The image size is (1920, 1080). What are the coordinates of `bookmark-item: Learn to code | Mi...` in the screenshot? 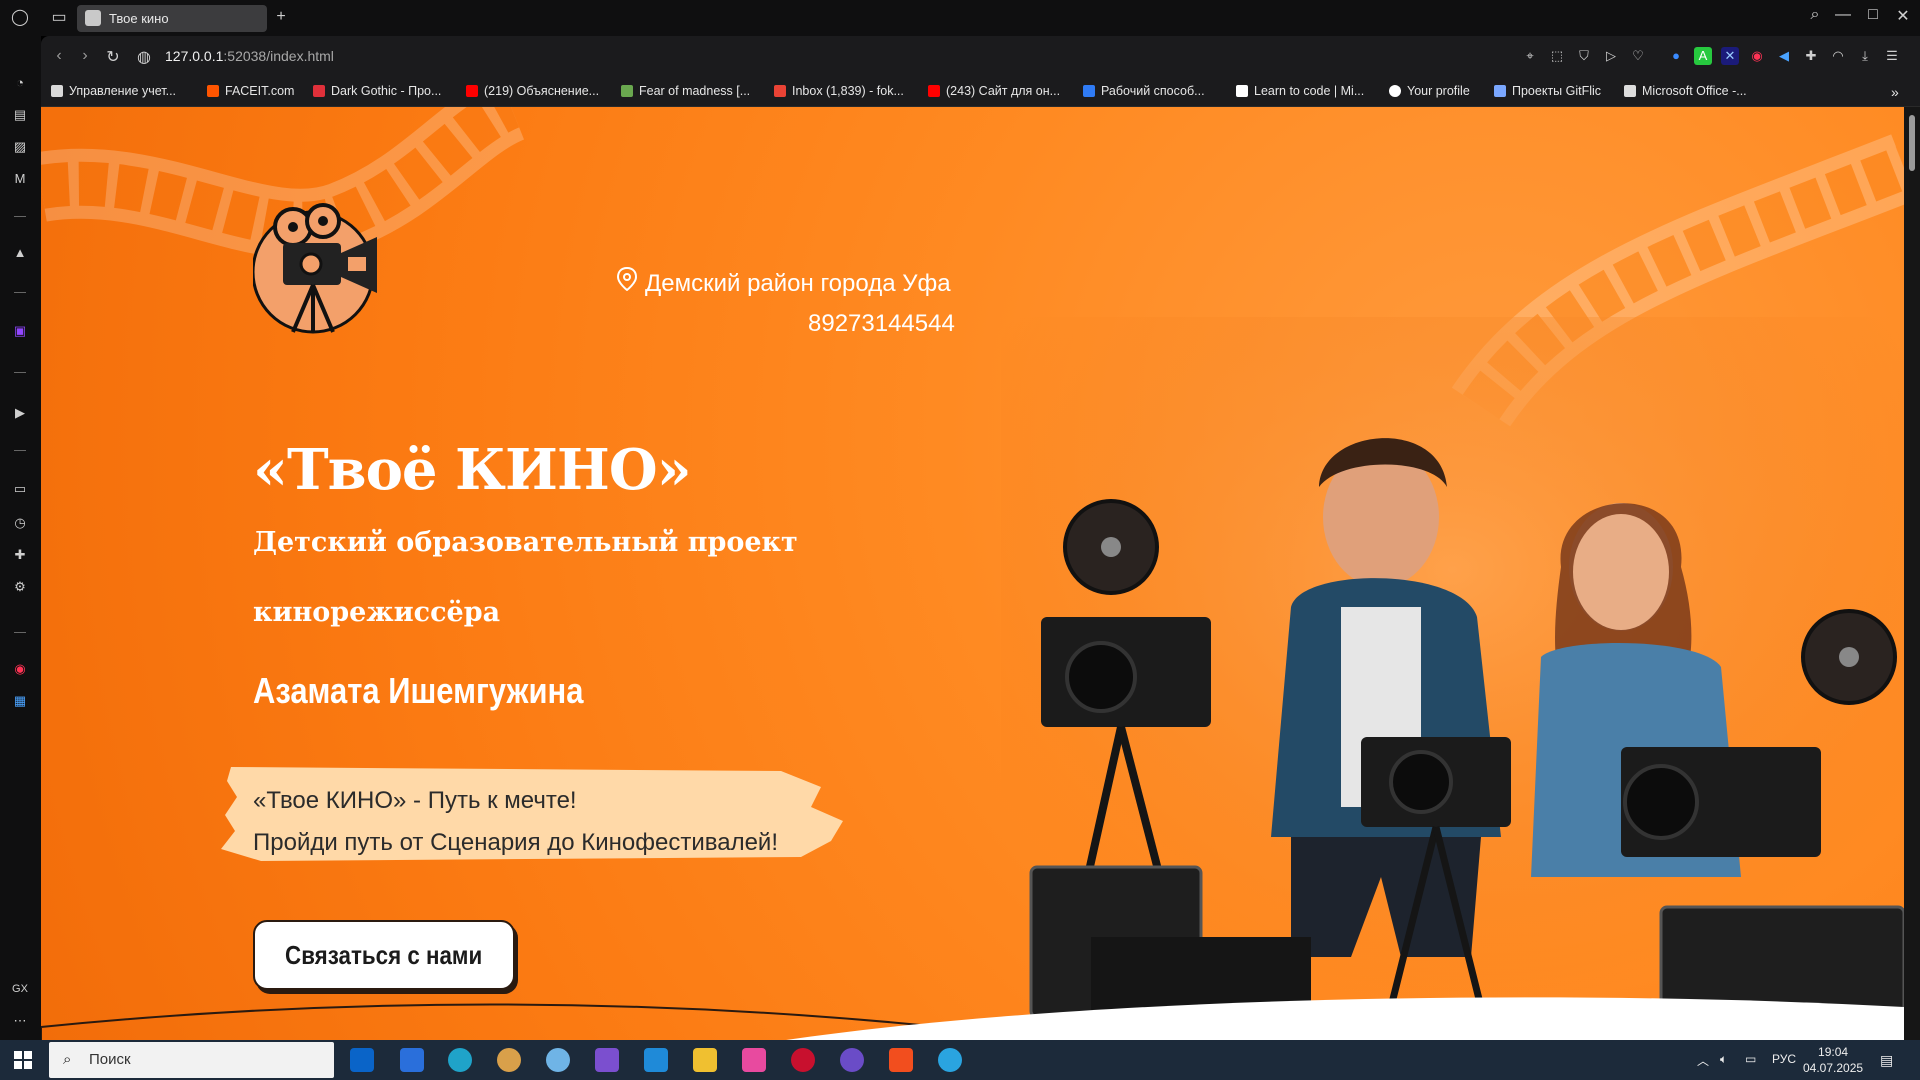 It's located at (1300, 91).